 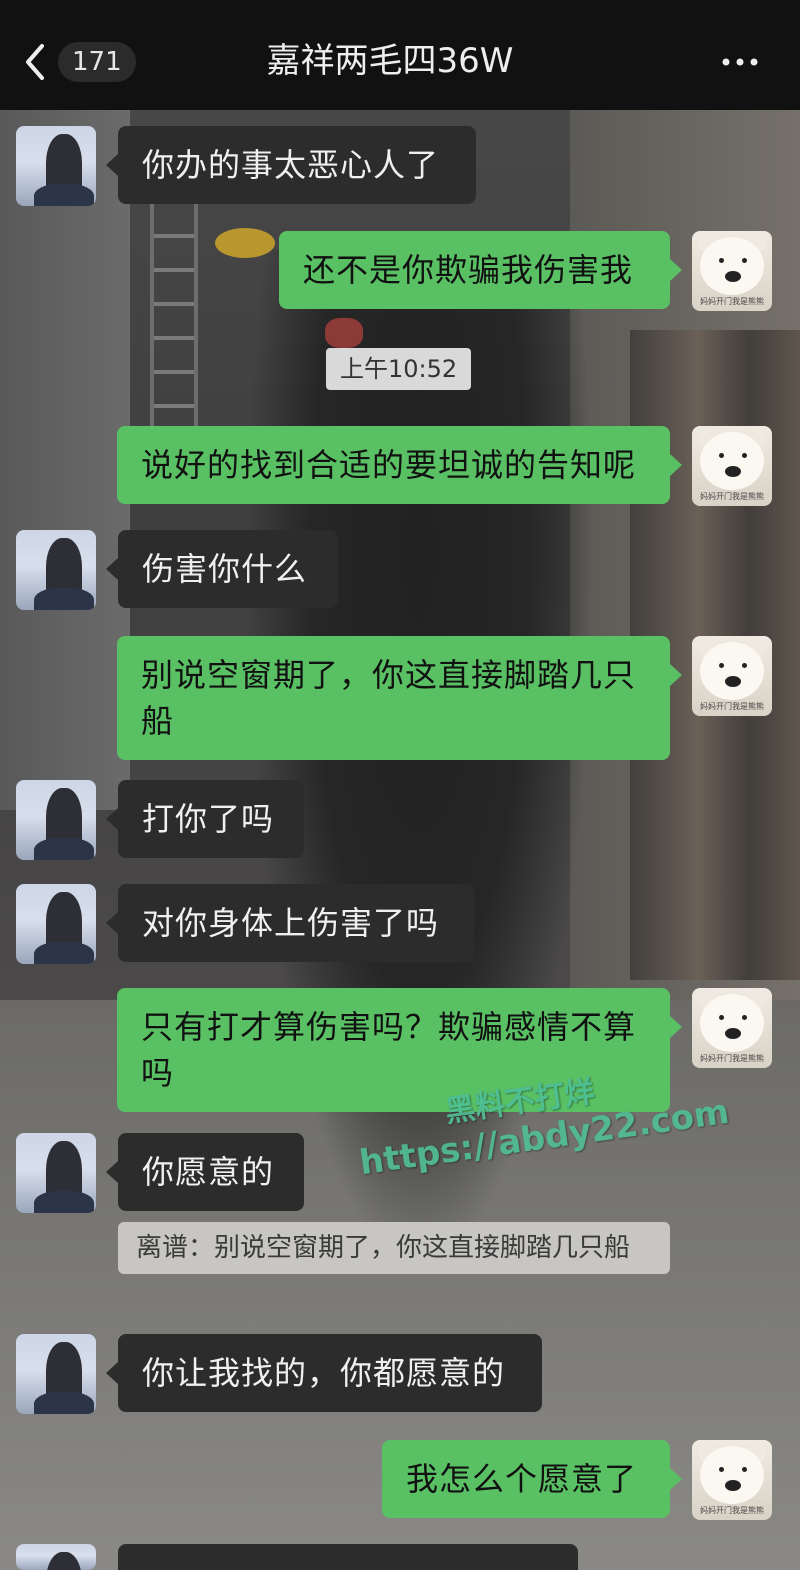 I want to click on message-bubble-received: 对你身体上伤害了吗, so click(x=290, y=923).